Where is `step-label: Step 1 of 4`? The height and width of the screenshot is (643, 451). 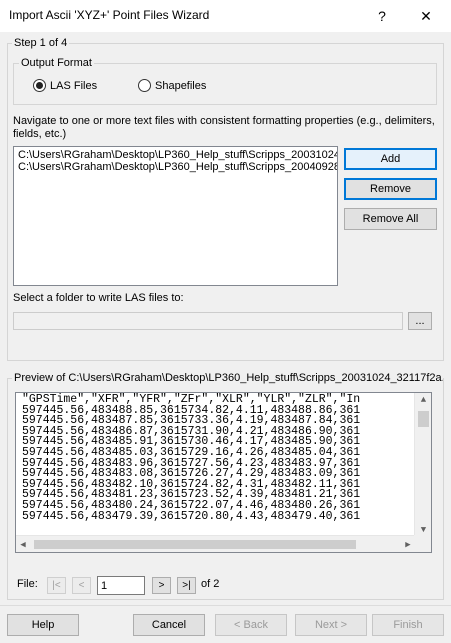 step-label: Step 1 of 4 is located at coordinates (41, 43).